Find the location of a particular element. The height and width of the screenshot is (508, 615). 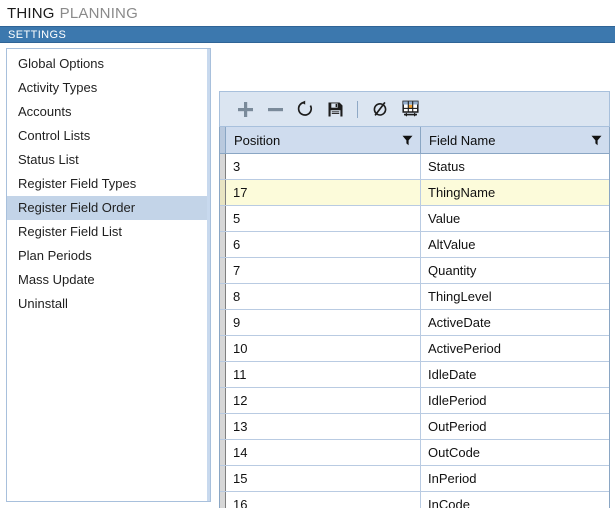

sidebar-item-plan-periods: Plan Periods is located at coordinates (108, 256).